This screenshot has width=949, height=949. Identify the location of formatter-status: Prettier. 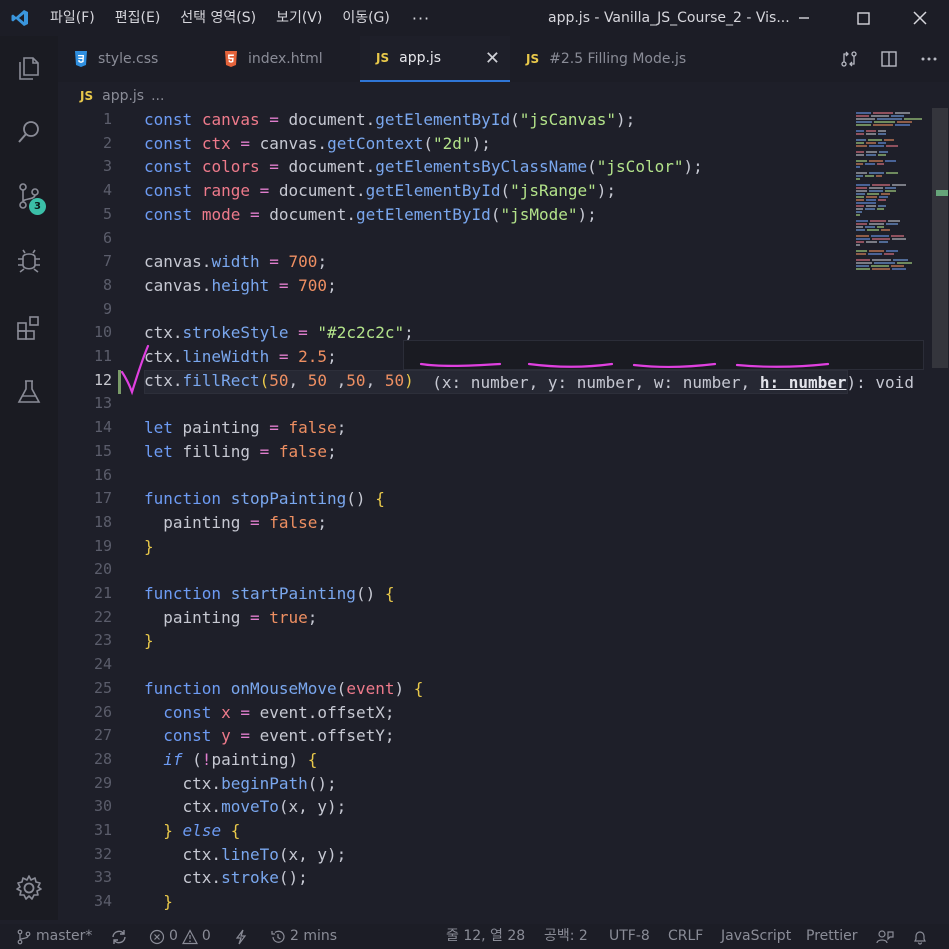
(832, 936).